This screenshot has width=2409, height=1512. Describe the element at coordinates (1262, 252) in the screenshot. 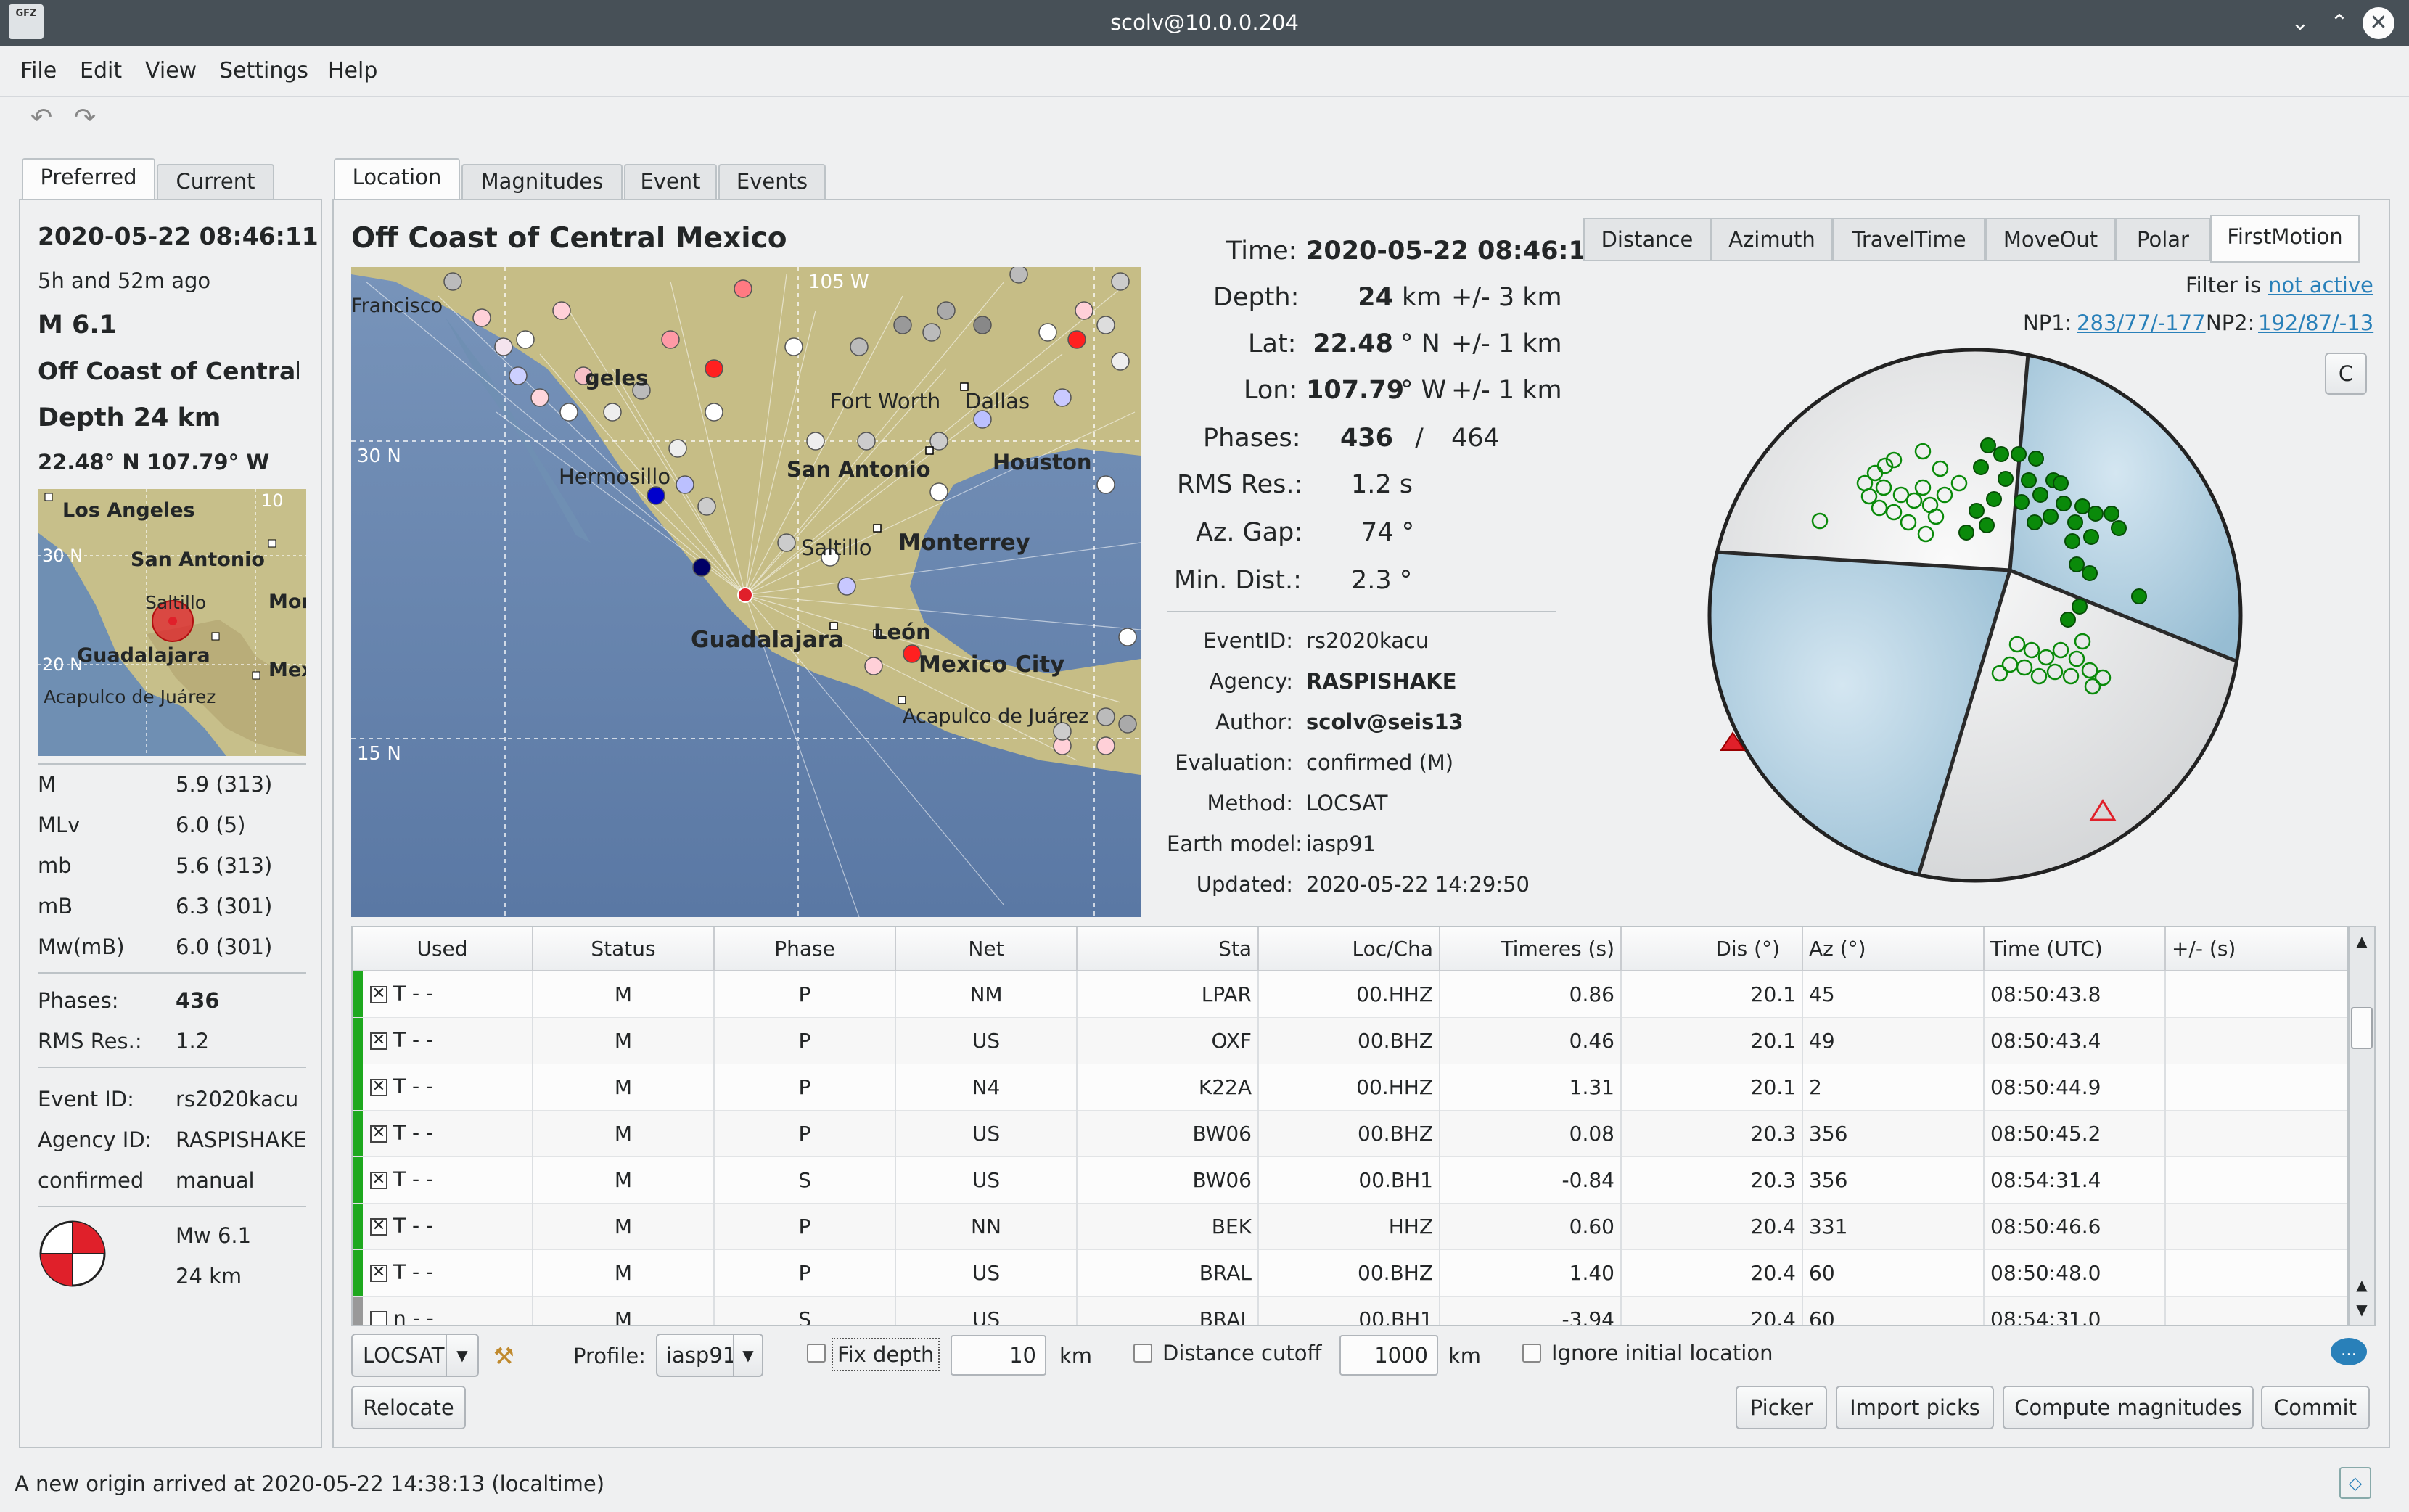

I see `time-label: Time:` at that location.